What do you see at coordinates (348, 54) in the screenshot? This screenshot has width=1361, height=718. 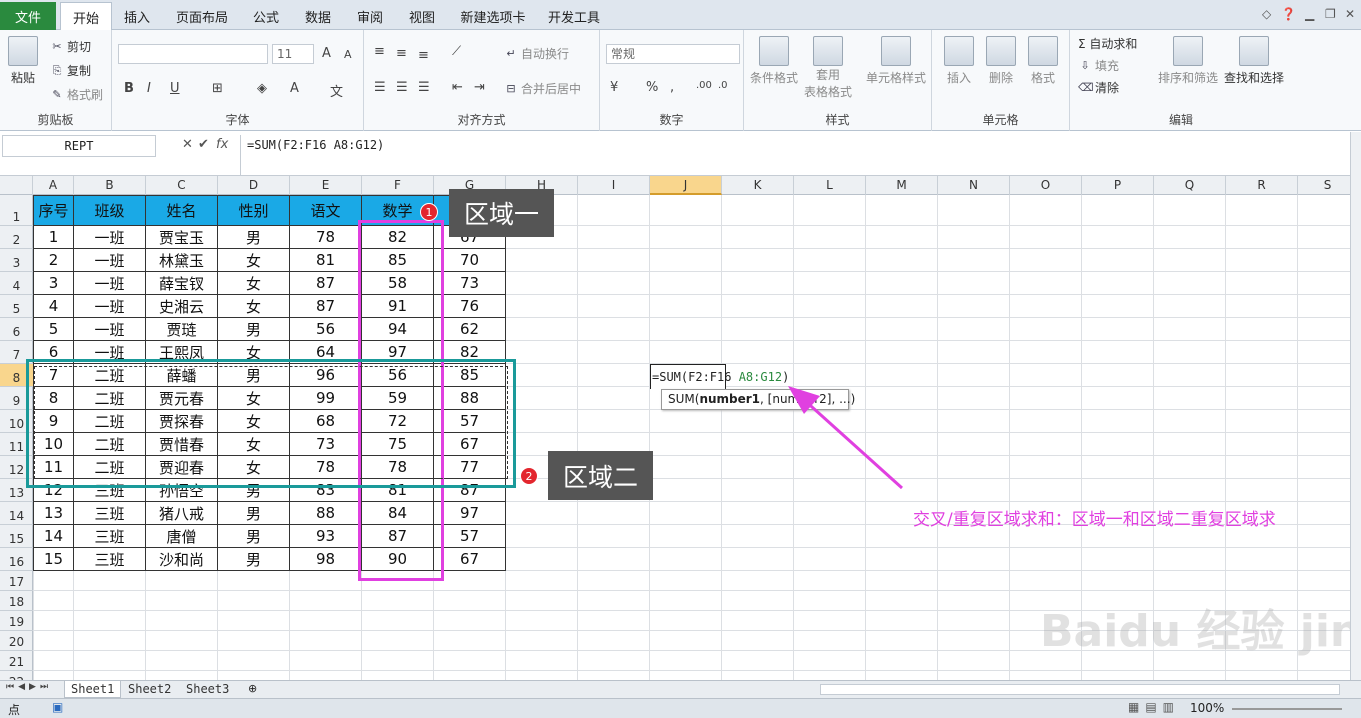 I see `shrink-font-icon: A` at bounding box center [348, 54].